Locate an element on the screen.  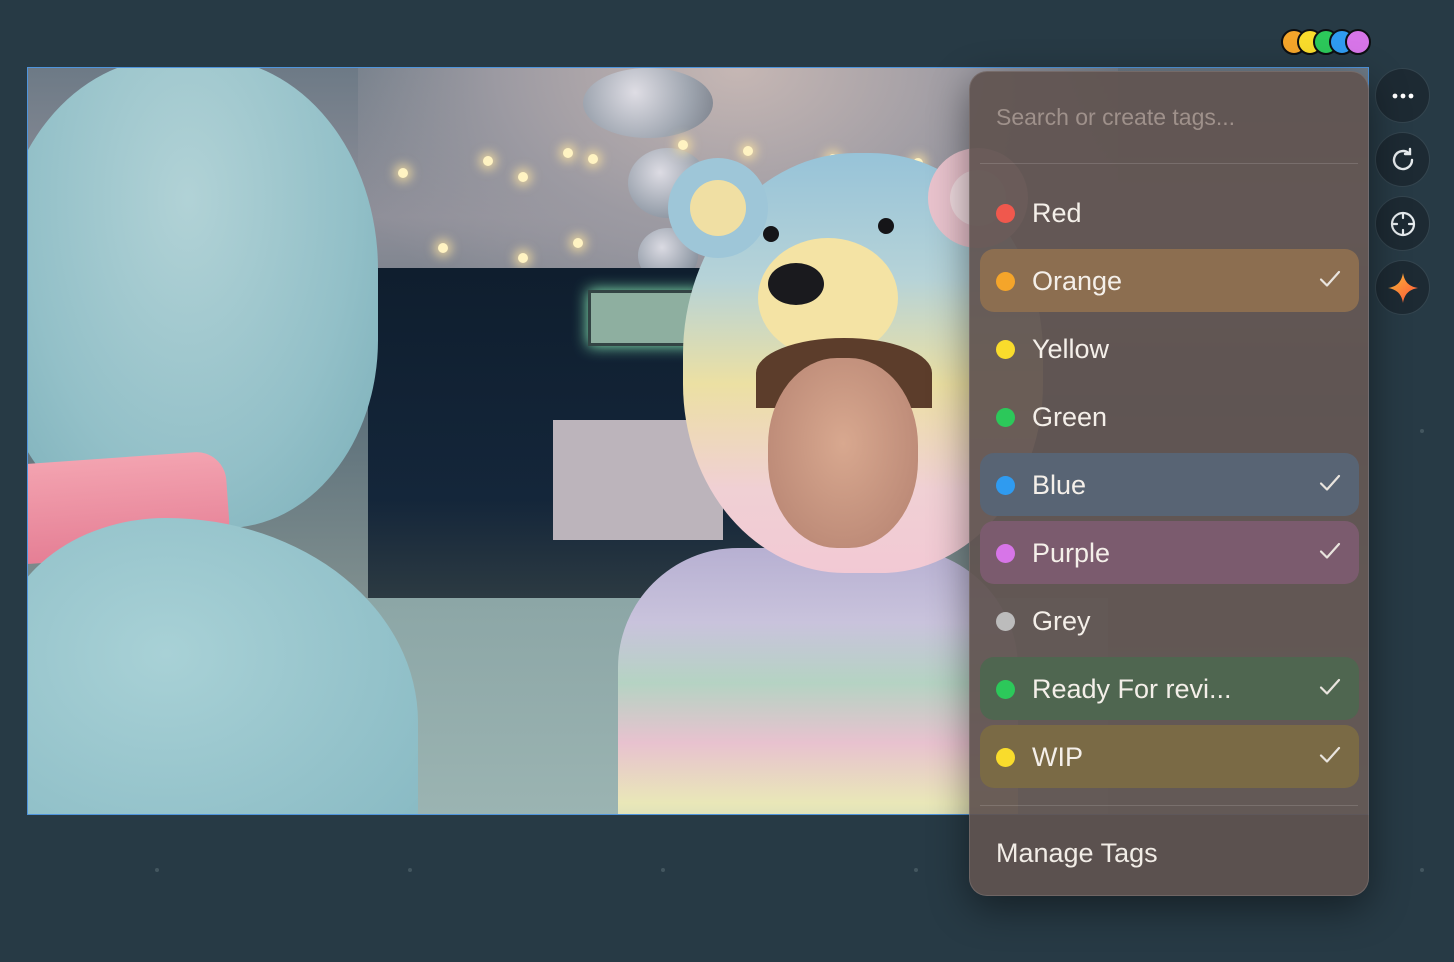
tag-option: Green is located at coordinates (1169, 416).